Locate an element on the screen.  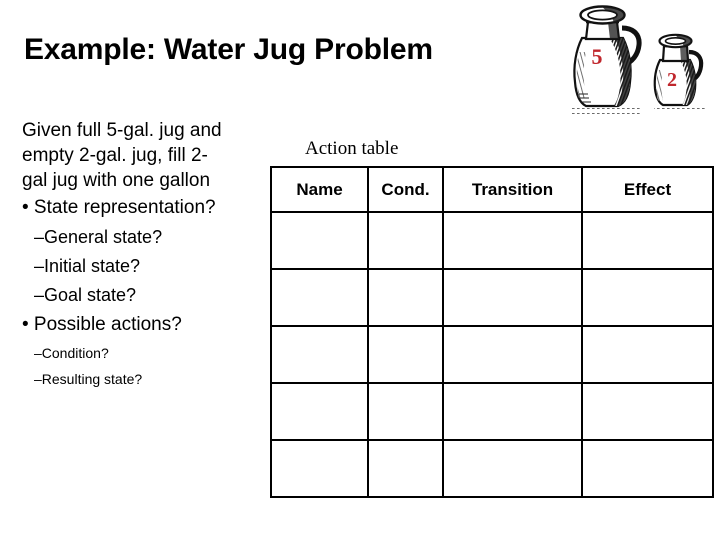
table-header-row: Name Cond. Transition Effect is located at coordinates (492, 189).